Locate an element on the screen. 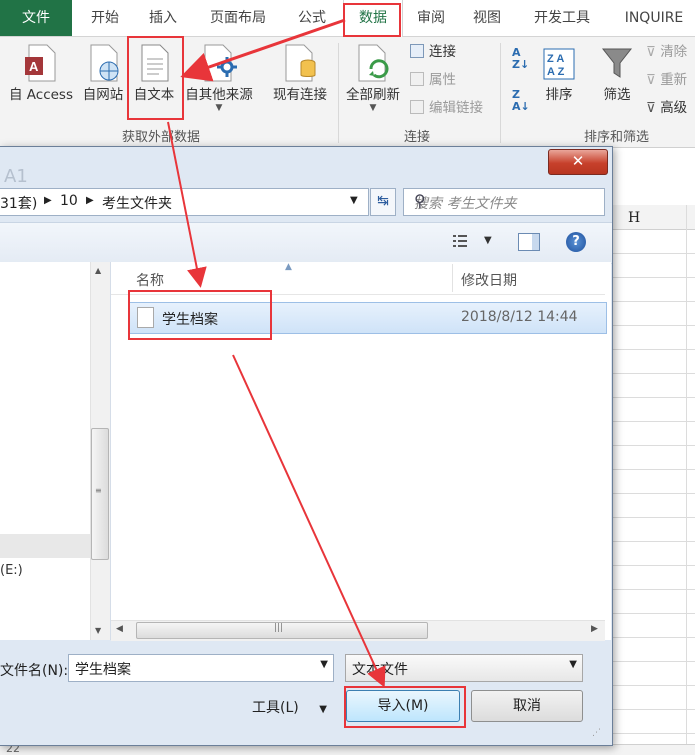 Image resolution: width=695 pixels, height=755 pixels. arrow-data-to-text is located at coordinates (263, 50).